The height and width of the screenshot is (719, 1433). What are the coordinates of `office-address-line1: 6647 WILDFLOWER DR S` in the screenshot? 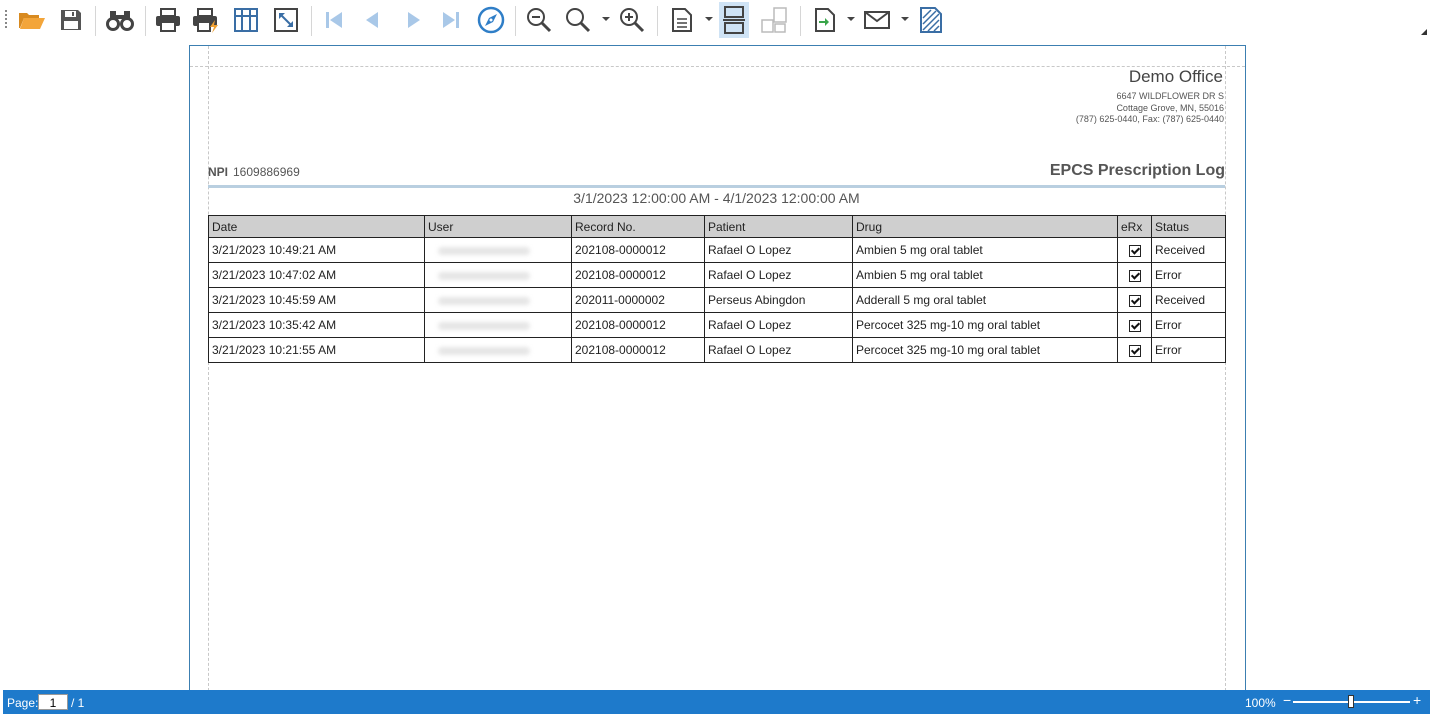 It's located at (1170, 96).